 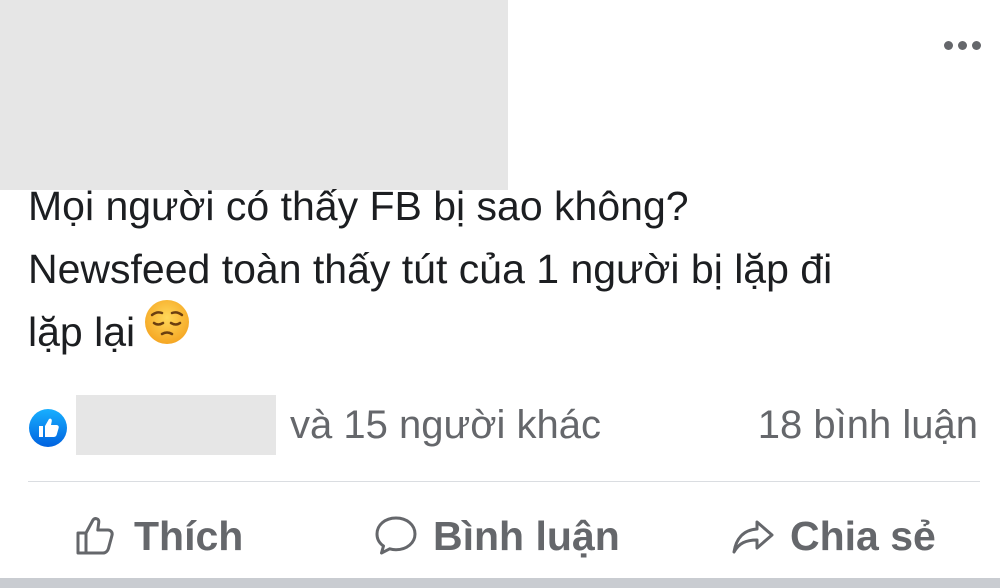 I want to click on comment-button: Bình luận, so click(x=496, y=536).